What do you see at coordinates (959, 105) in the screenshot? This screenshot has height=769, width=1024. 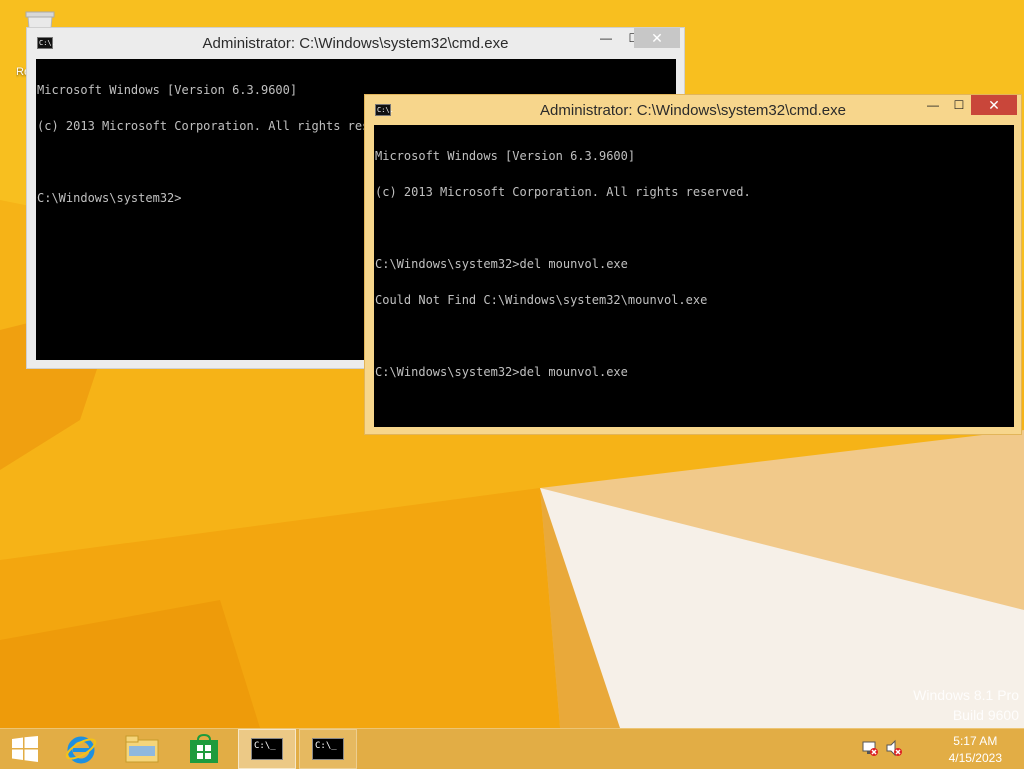 I see `maximize-button: ☐` at bounding box center [959, 105].